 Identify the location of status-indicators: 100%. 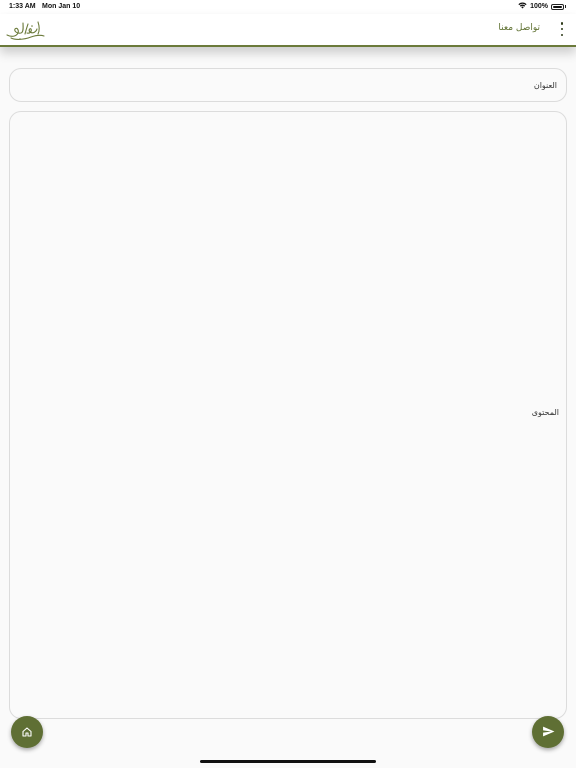
(542, 6).